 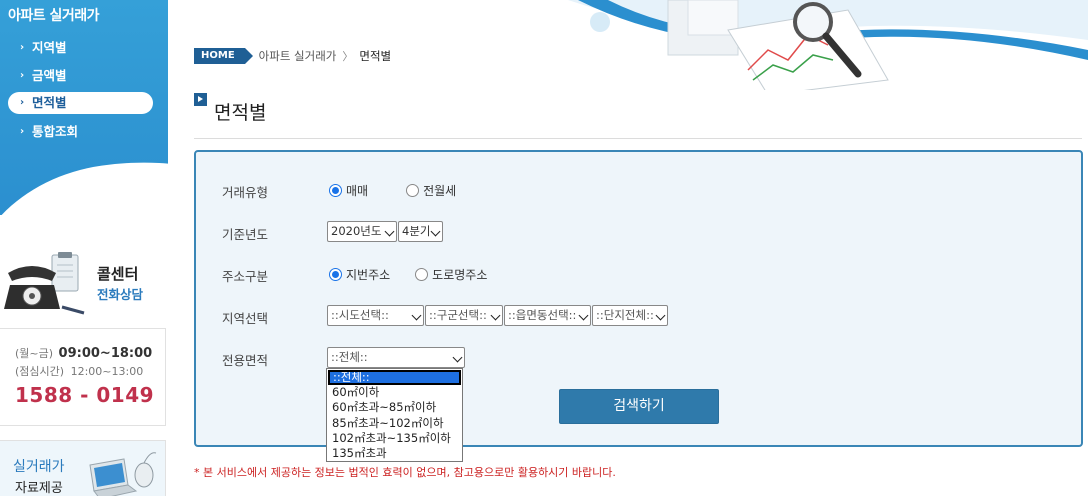 What do you see at coordinates (625, 315) in the screenshot?
I see `select-value: ::단지전체::` at bounding box center [625, 315].